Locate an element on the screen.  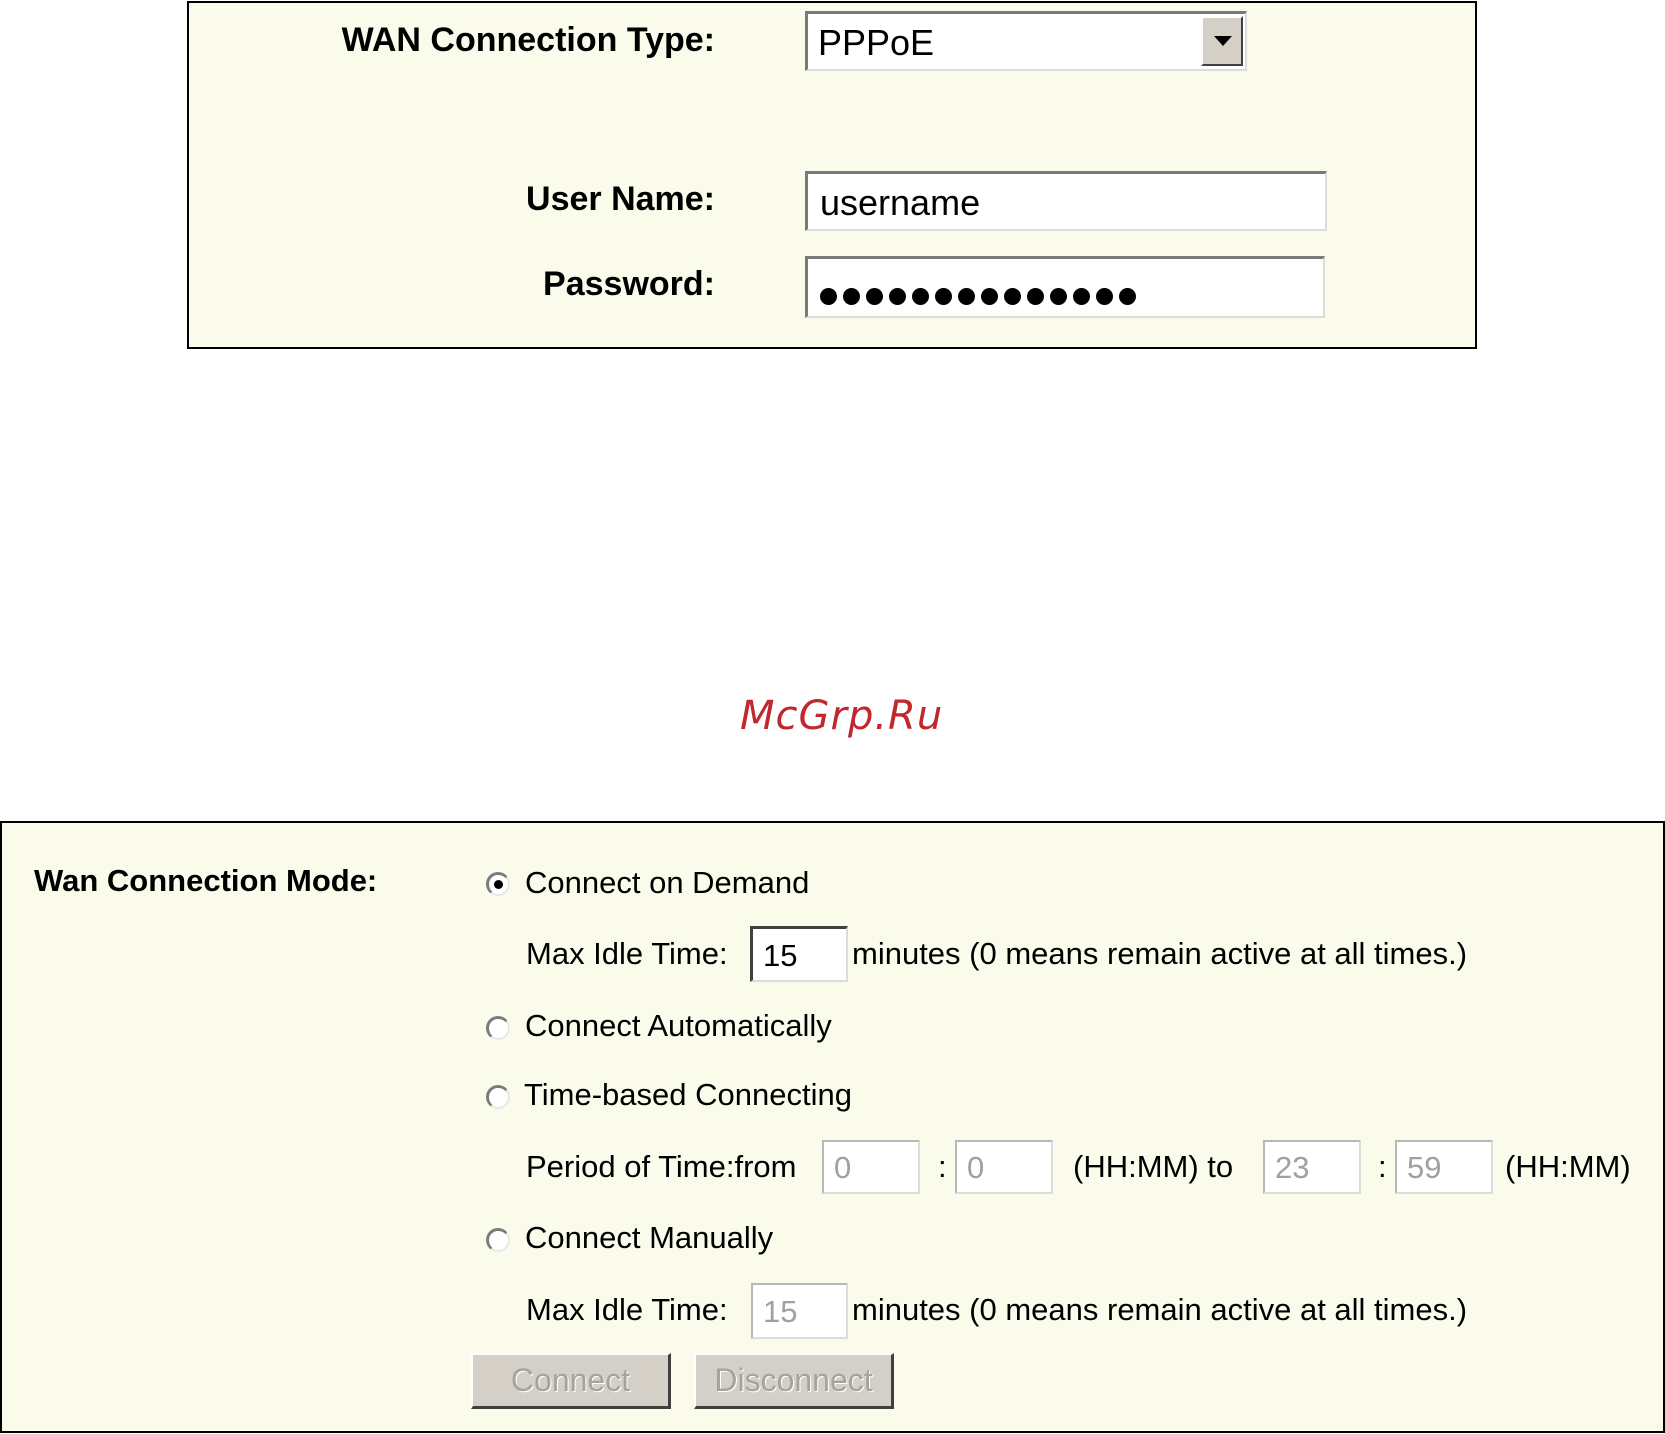
dropdown-button is located at coordinates (1222, 41).